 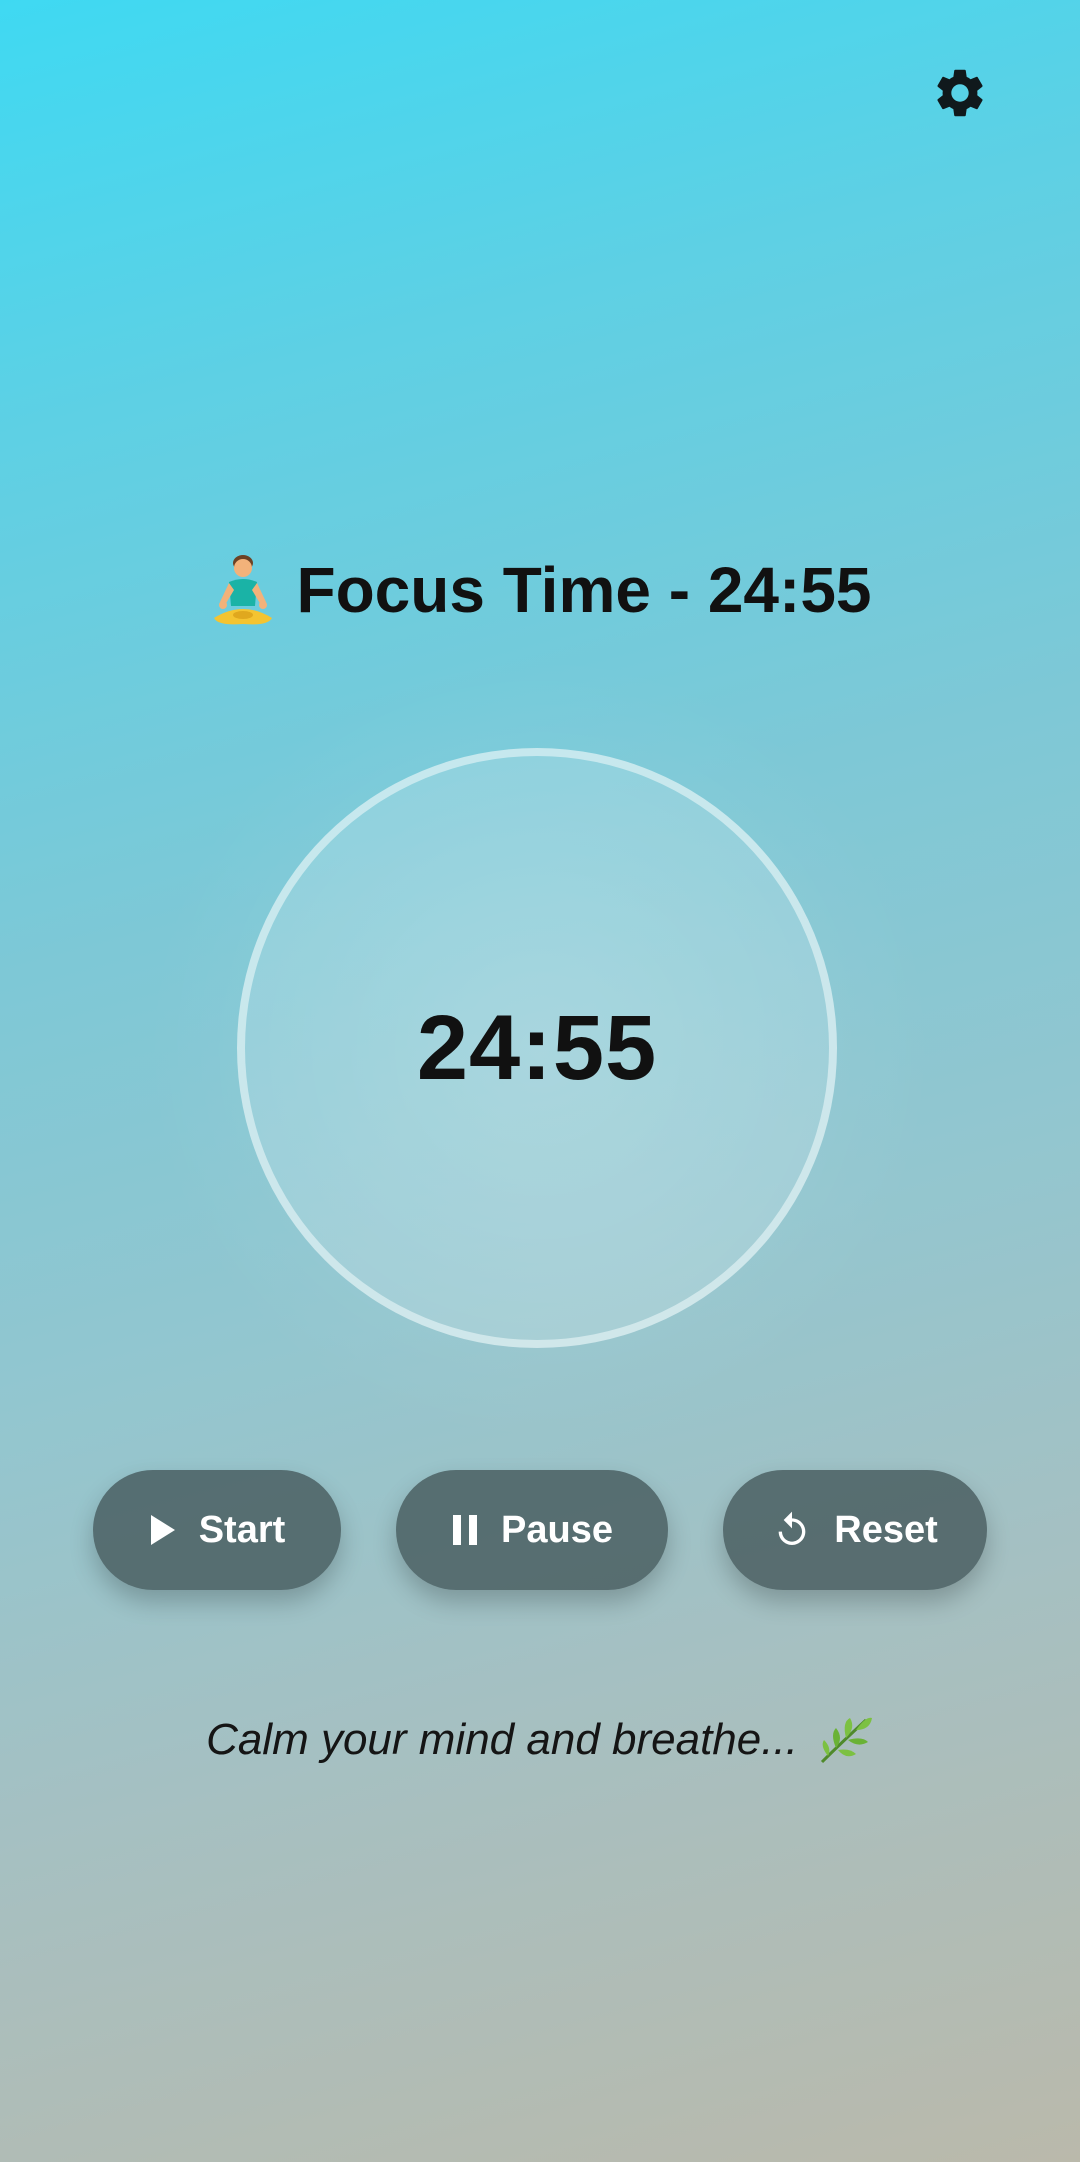 What do you see at coordinates (584, 590) in the screenshot?
I see `page-title: Focus Time - 24:55` at bounding box center [584, 590].